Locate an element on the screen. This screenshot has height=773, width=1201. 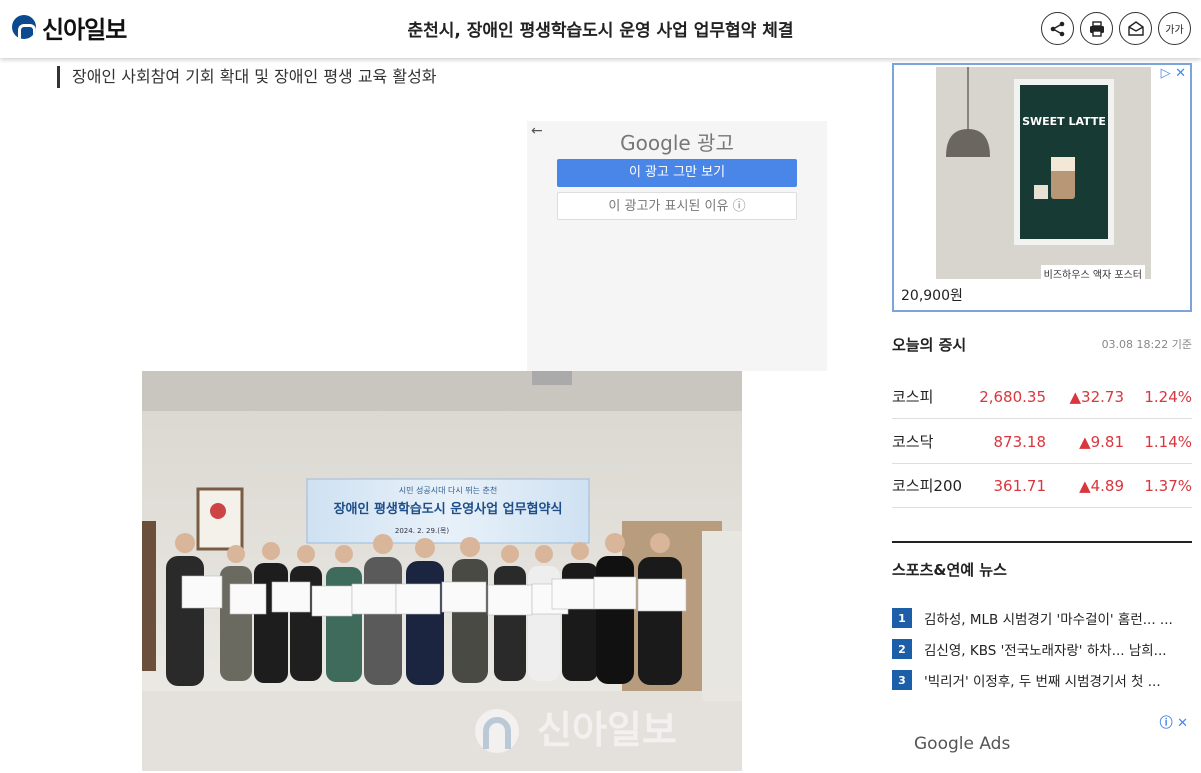
news-widget-title: 스포츠&연예 뉴스 is located at coordinates (1042, 560).